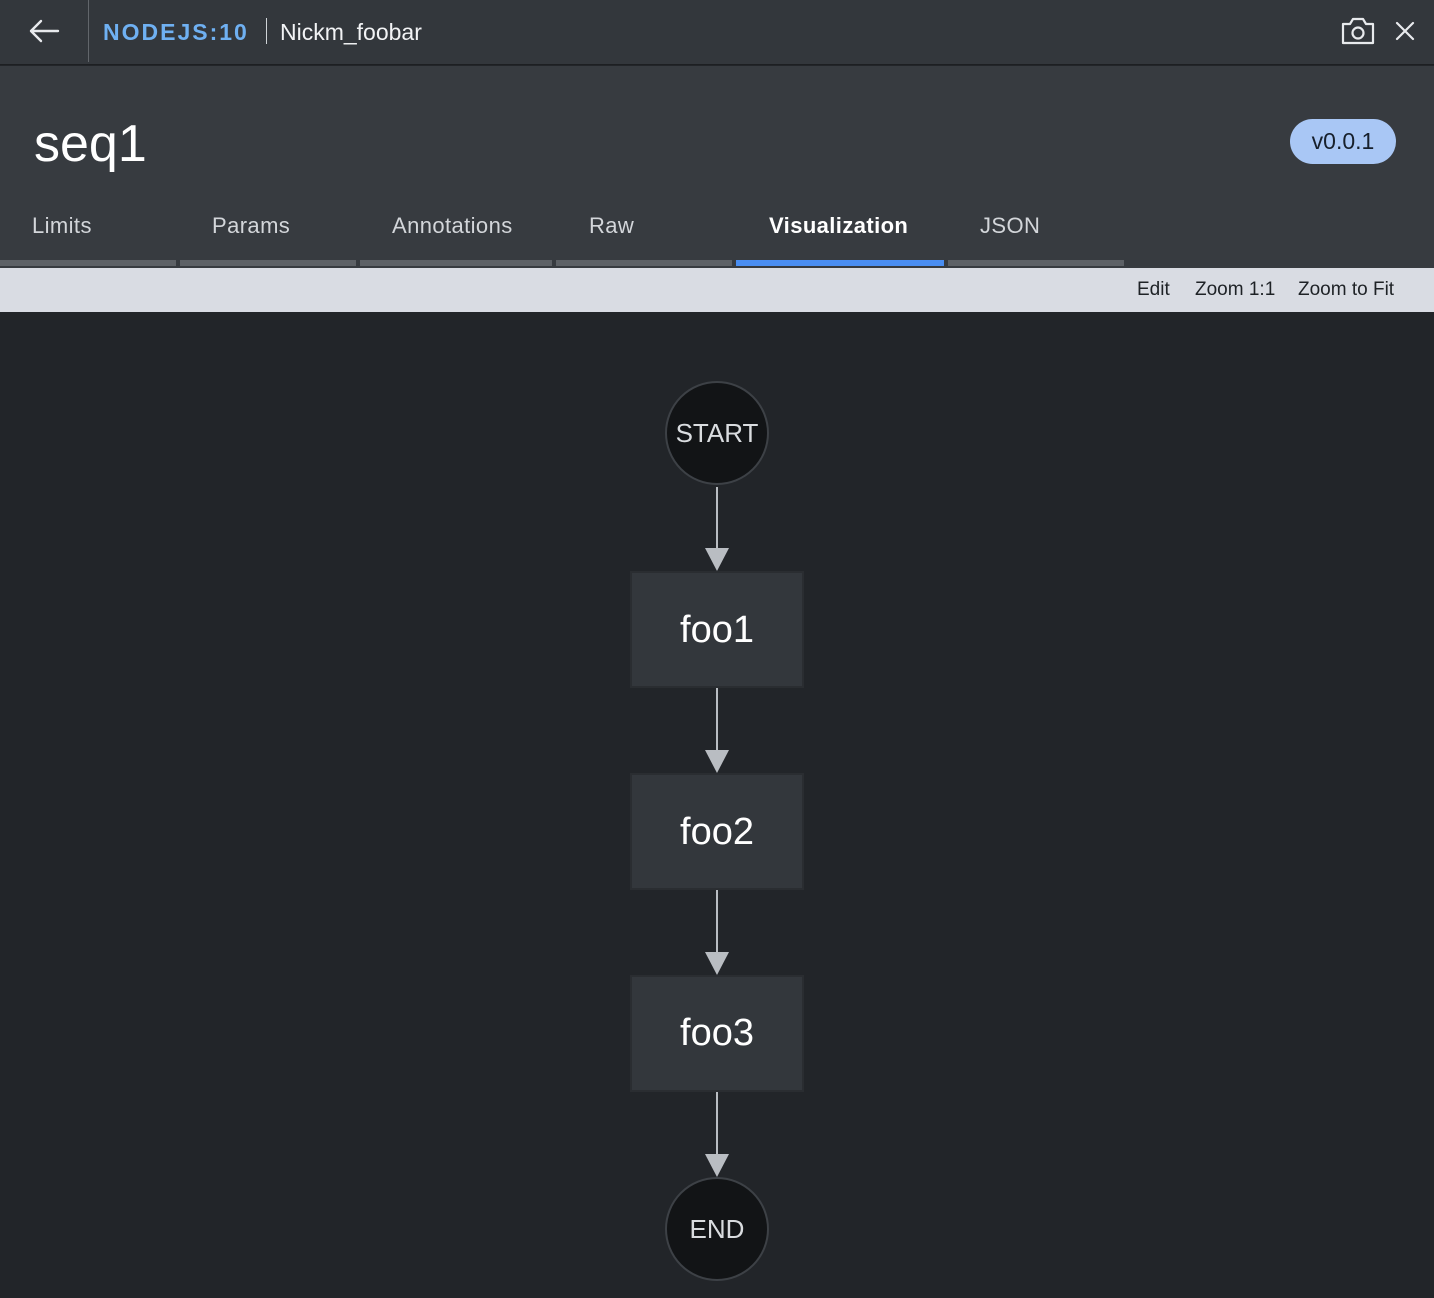  I want to click on edge-foo2-foo3, so click(717, 932).